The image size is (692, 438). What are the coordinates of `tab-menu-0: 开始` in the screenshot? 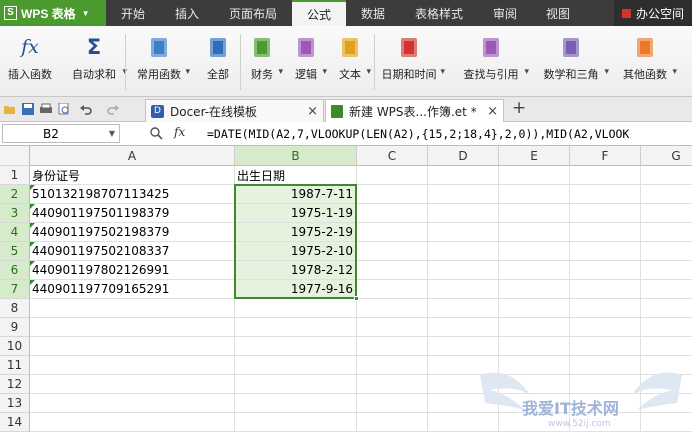 It's located at (133, 13).